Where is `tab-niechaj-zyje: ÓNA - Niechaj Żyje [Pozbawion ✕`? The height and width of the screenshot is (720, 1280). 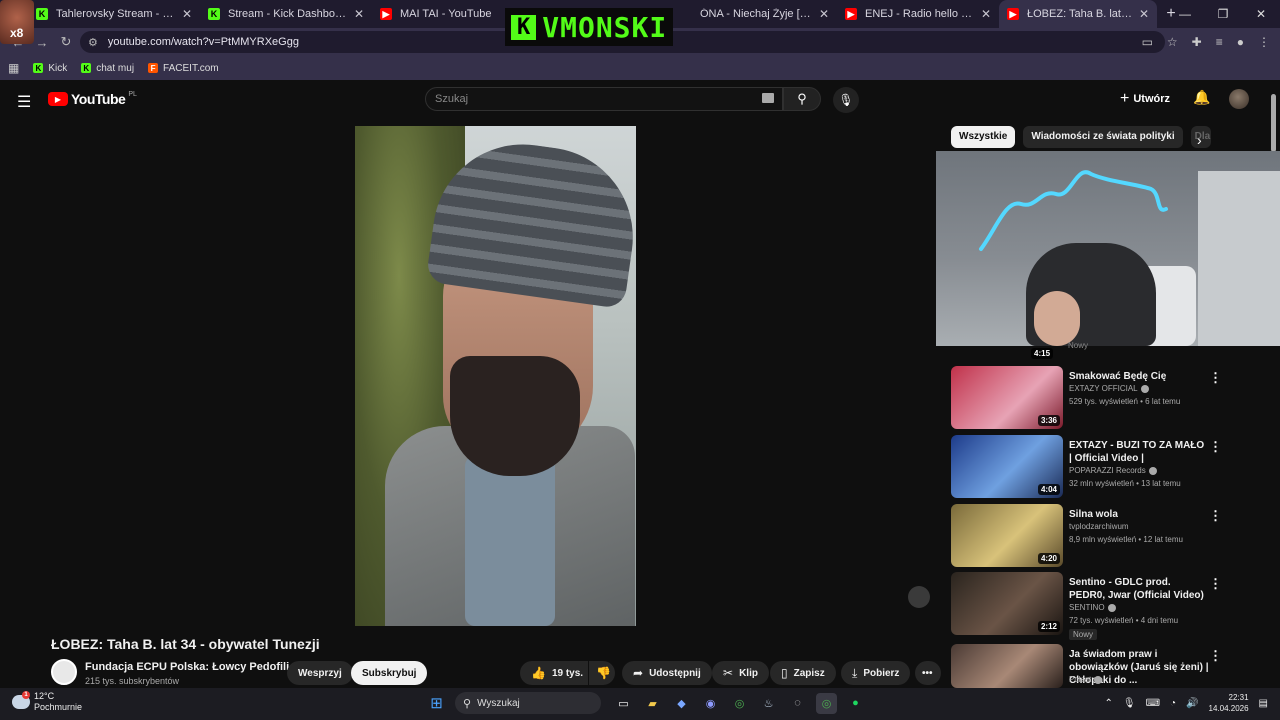
tab-niechaj-zyje: ÓNA - Niechaj Żyje [Pozbawion ✕ is located at coordinates (764, 14).